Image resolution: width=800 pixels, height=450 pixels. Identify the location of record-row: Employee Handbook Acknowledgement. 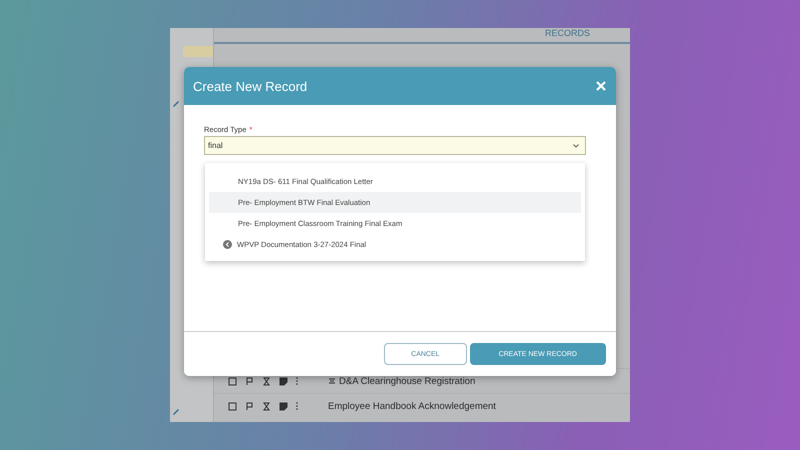
(422, 405).